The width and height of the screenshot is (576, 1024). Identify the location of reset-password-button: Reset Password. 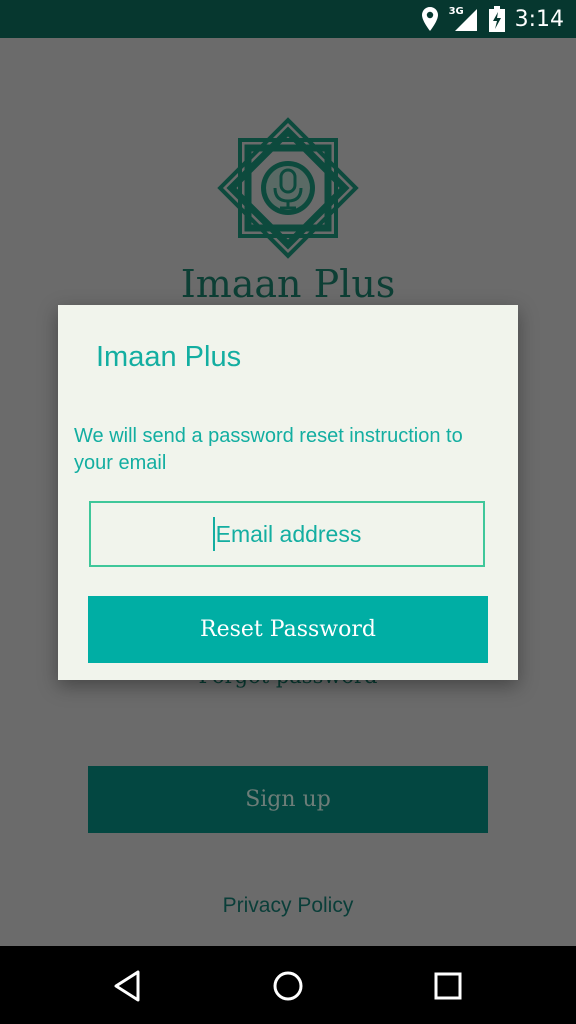
(288, 629).